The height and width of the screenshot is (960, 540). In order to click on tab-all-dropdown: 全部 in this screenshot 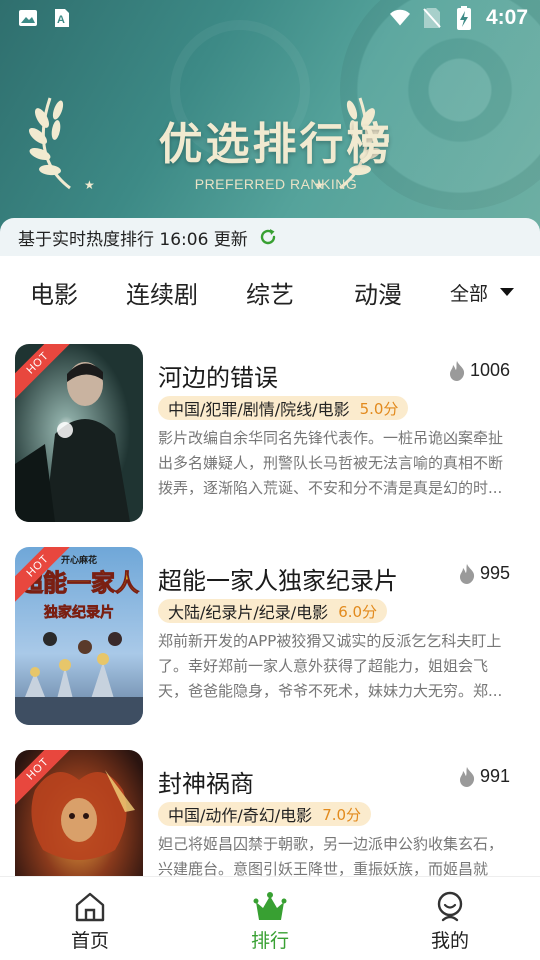, I will do `click(482, 292)`.